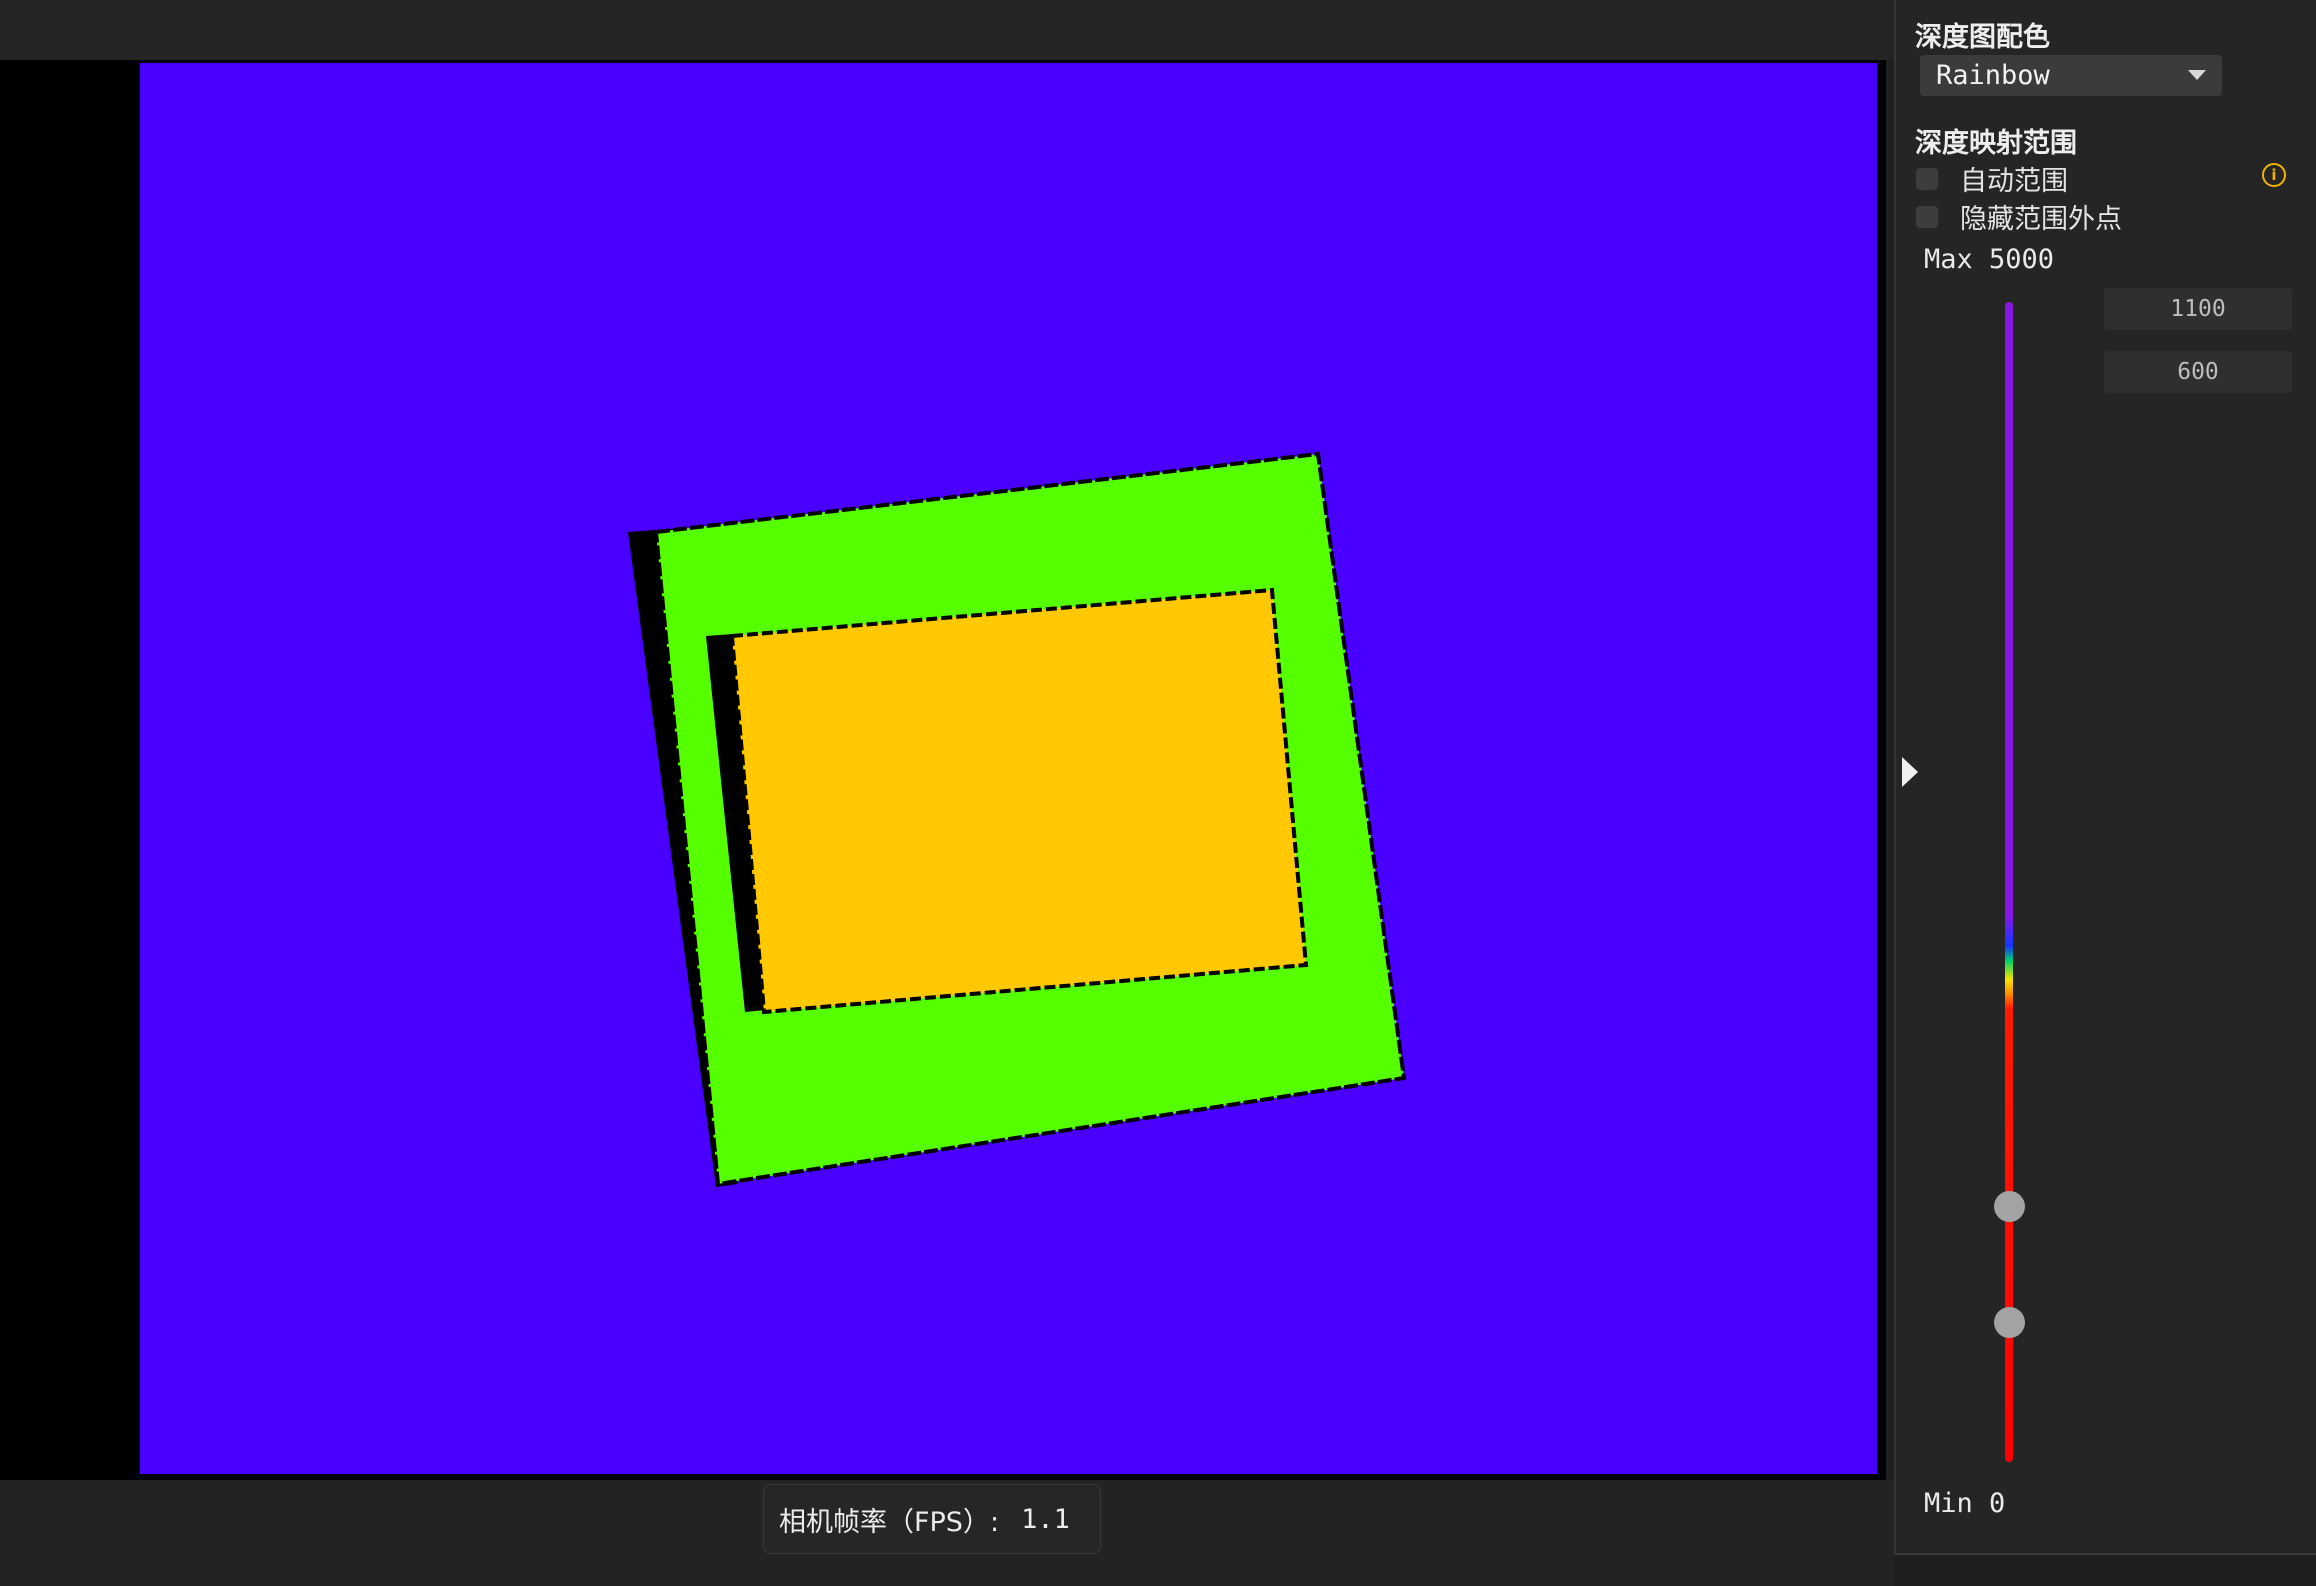 The image size is (2316, 1586). Describe the element at coordinates (1927, 216) in the screenshot. I see `hide-outside-checkbox` at that location.